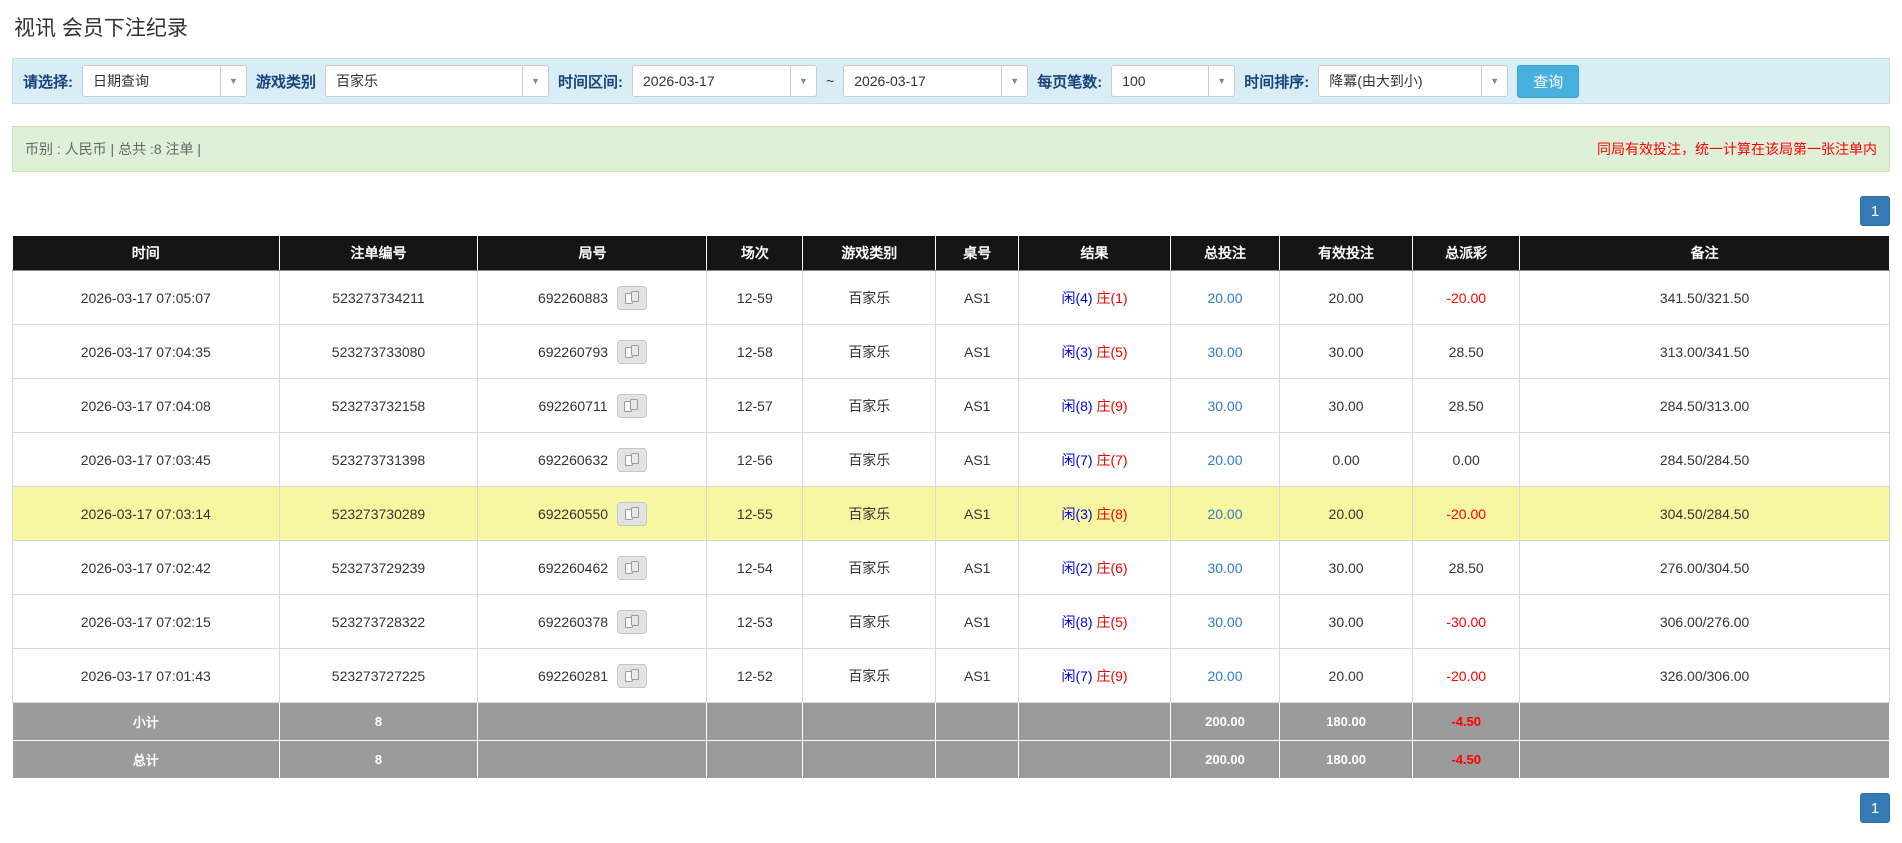  Describe the element at coordinates (573, 405) in the screenshot. I see `round-number: 692260711` at that location.